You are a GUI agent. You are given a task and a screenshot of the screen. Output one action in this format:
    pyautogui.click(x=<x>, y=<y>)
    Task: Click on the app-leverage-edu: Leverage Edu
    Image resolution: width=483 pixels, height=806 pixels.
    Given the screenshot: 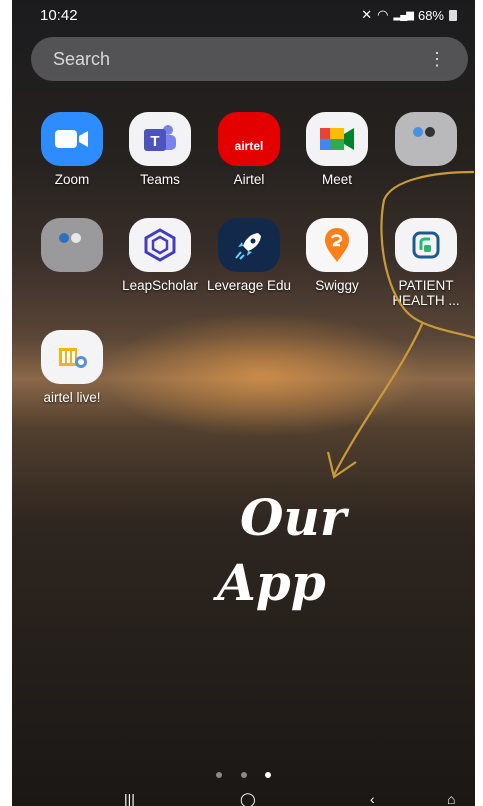 What is the action you would take?
    pyautogui.click(x=249, y=255)
    